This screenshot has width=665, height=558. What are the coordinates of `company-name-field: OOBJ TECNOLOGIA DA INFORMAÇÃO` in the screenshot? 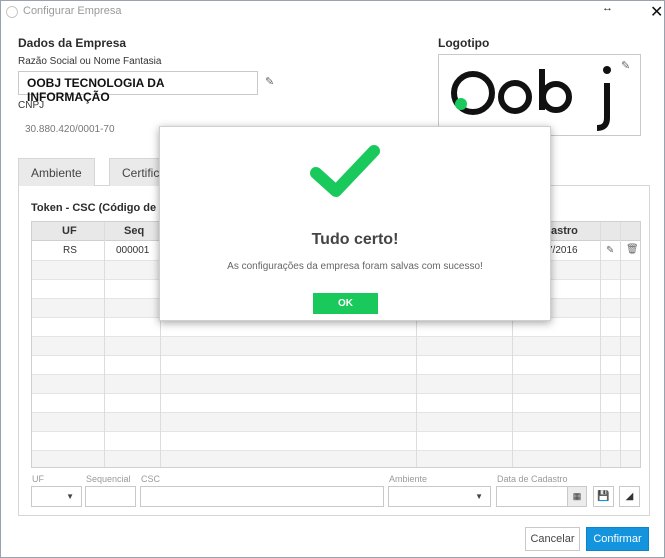 It's located at (138, 87).